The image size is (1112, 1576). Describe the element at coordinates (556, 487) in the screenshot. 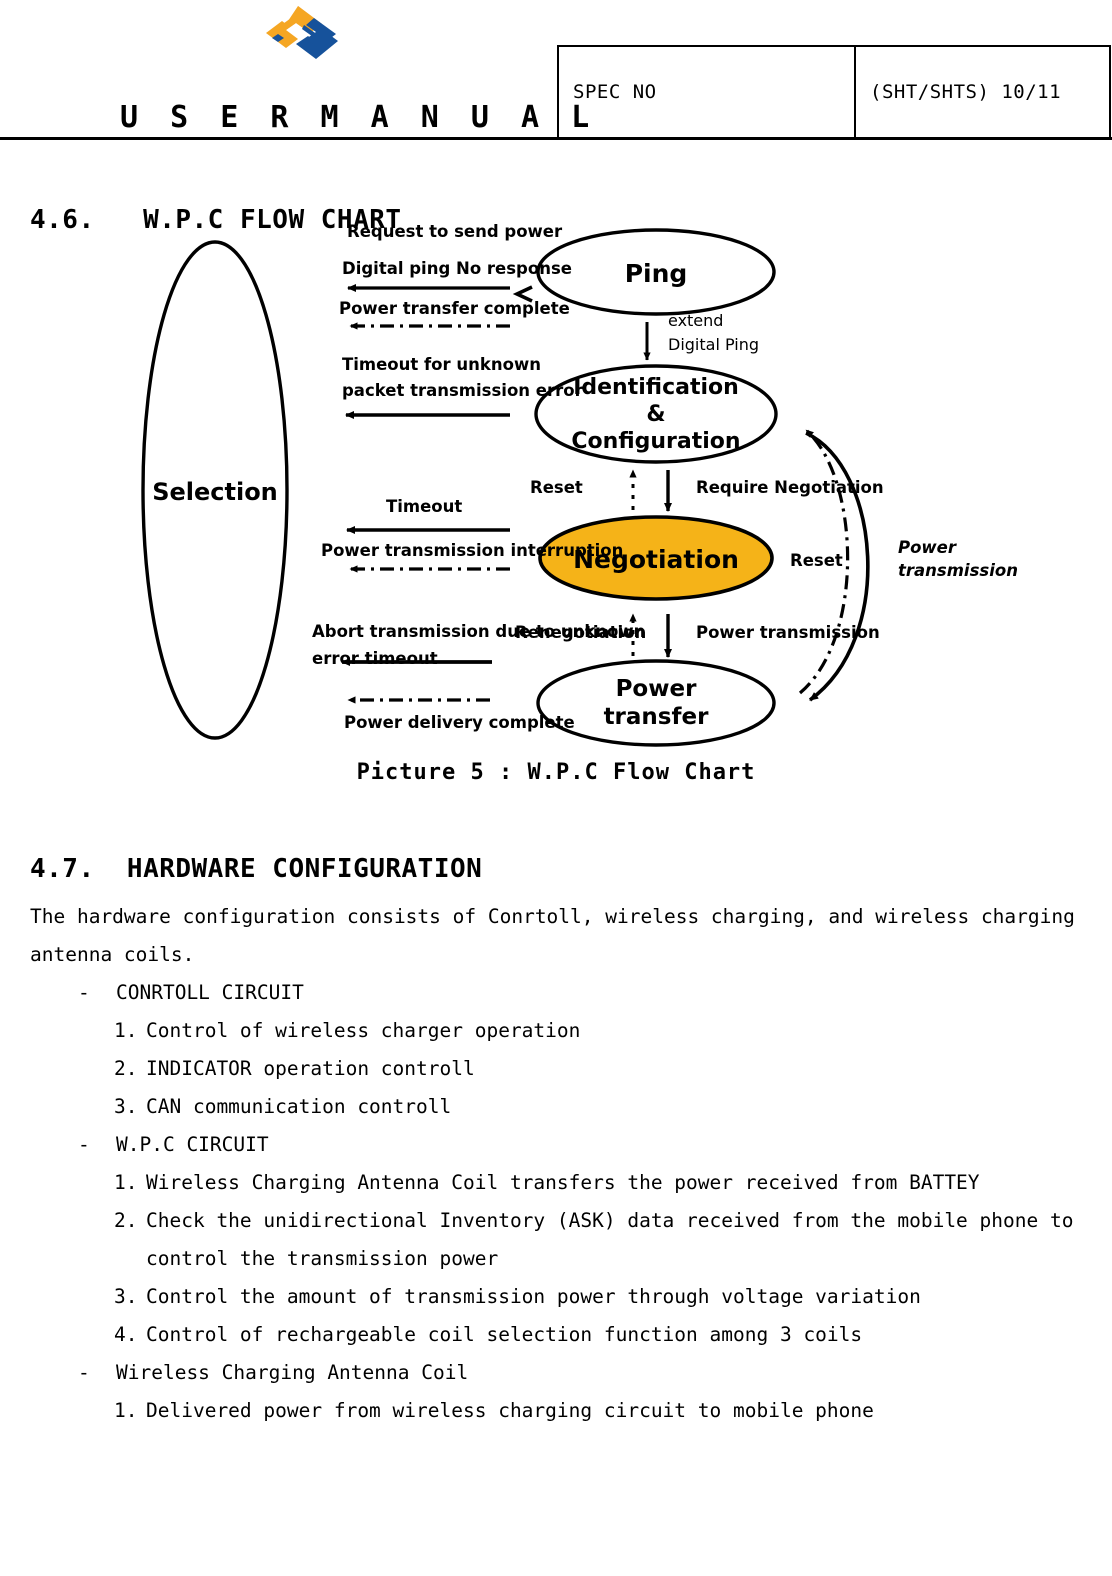

I see `label-reset-left: Reset` at that location.